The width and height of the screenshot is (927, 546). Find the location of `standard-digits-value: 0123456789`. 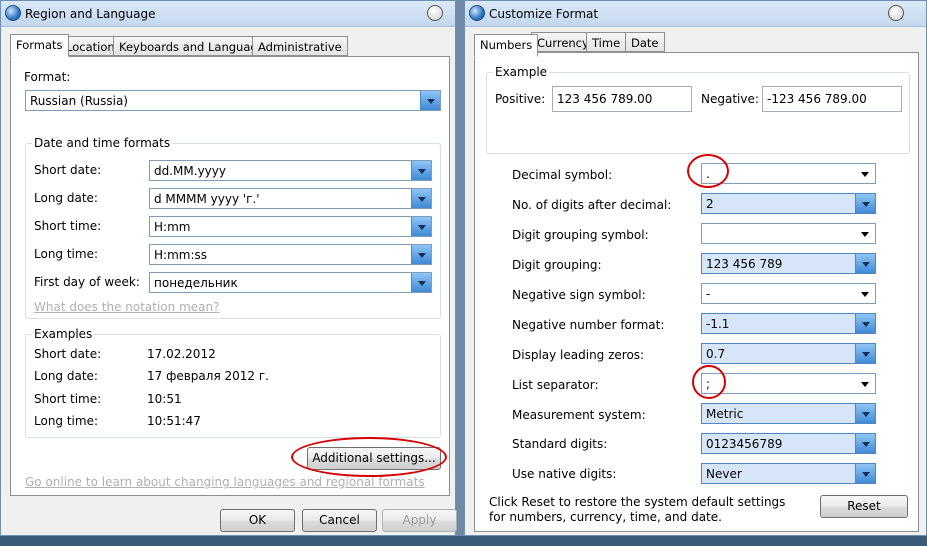

standard-digits-value: 0123456789 is located at coordinates (744, 444).